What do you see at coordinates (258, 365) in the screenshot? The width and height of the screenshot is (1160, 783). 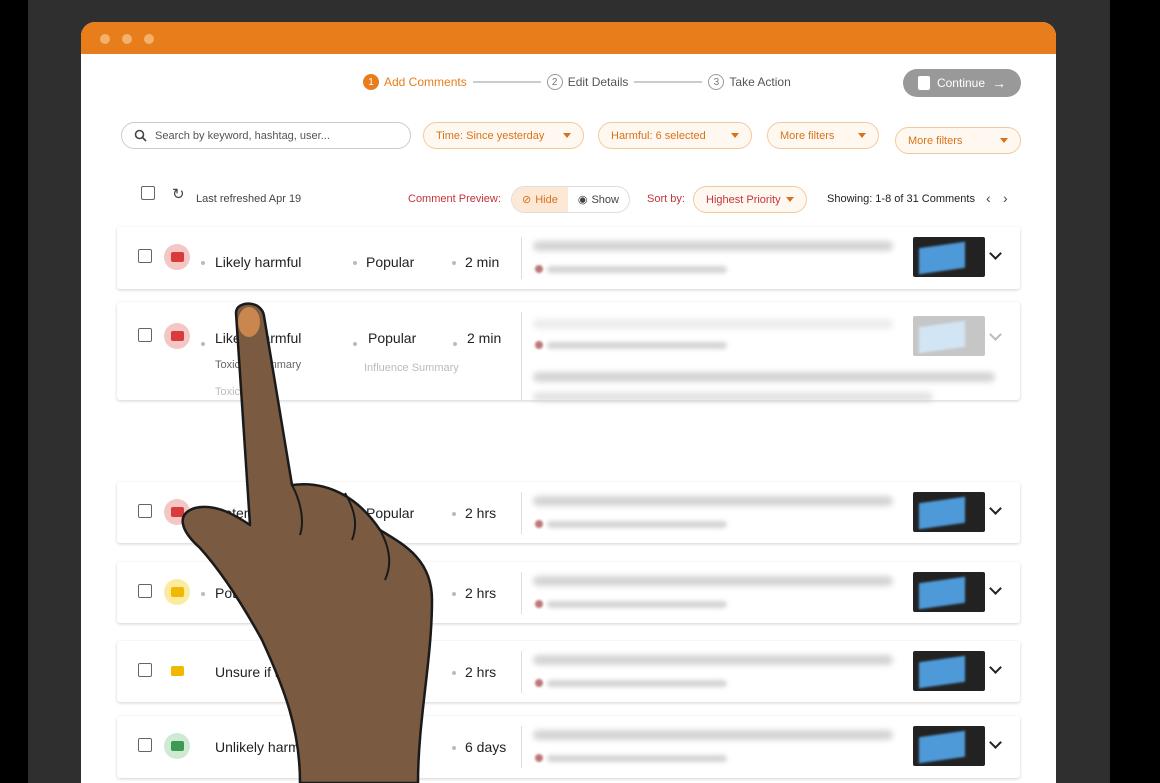 I see `toxicity-summary-label: Toxicity Summary` at bounding box center [258, 365].